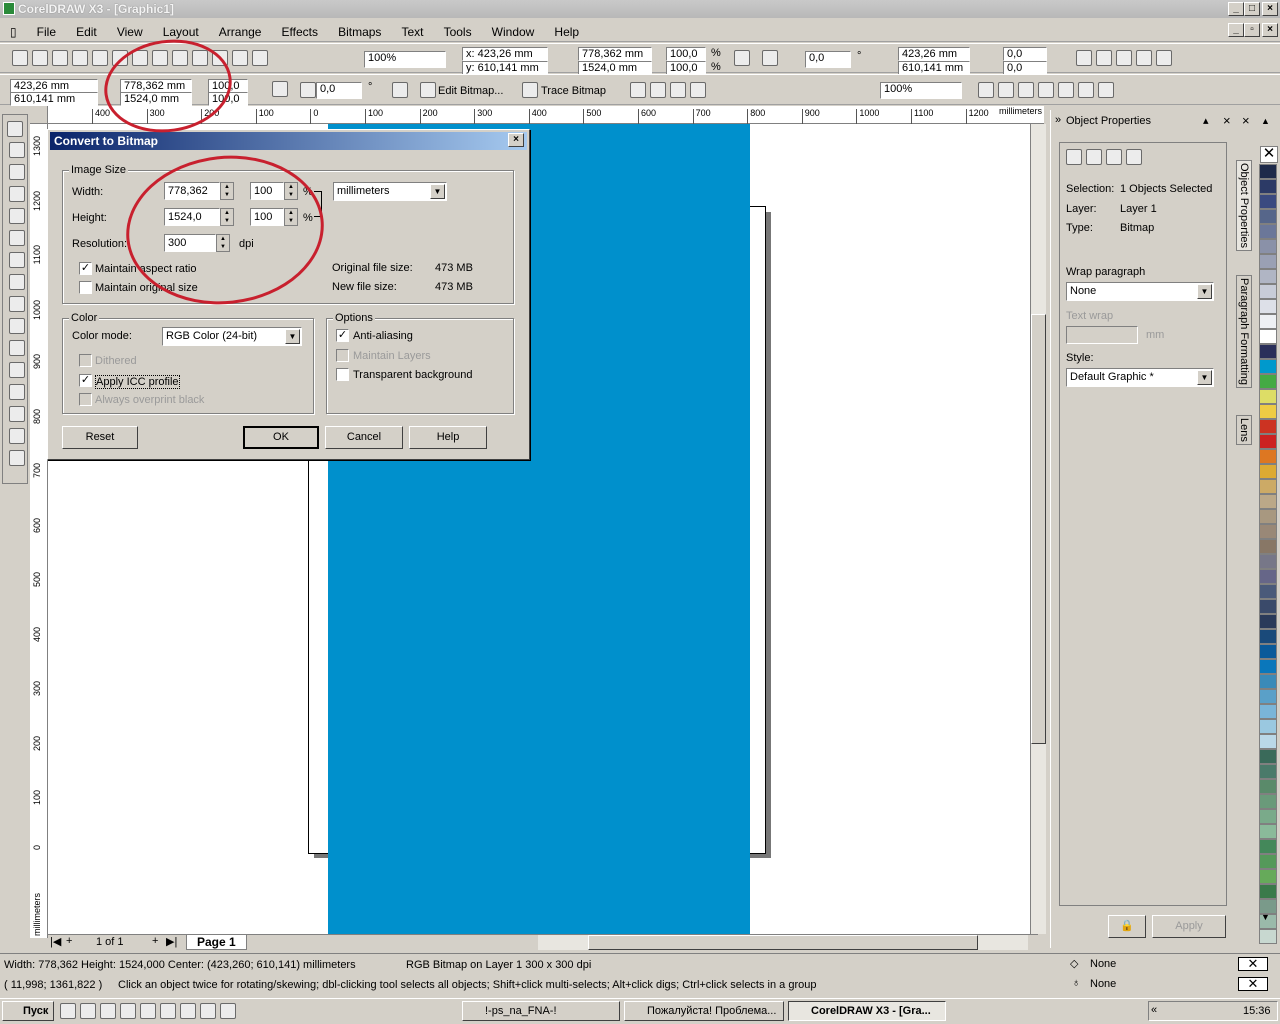 Image resolution: width=1280 pixels, height=1024 pixels. Describe the element at coordinates (228, 99) in the screenshot. I see `prop-scale-y-field: 100,0` at that location.